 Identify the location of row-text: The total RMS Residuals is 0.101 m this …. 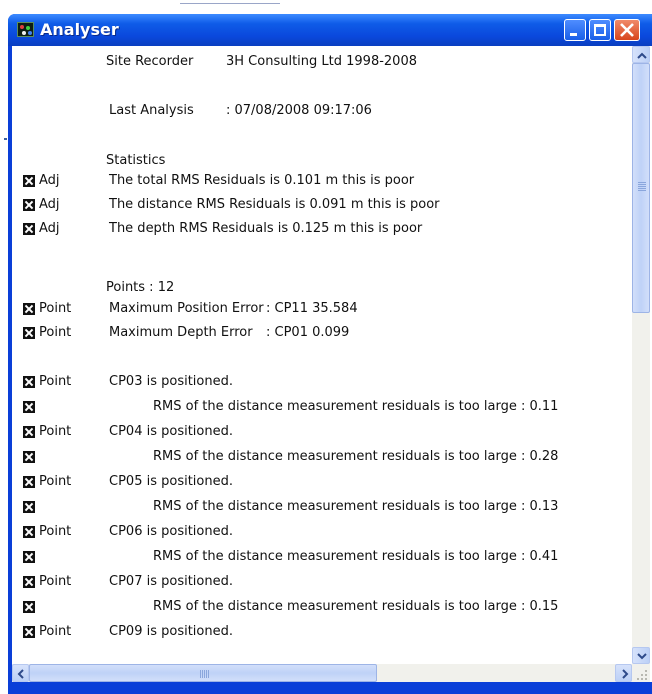
(262, 180).